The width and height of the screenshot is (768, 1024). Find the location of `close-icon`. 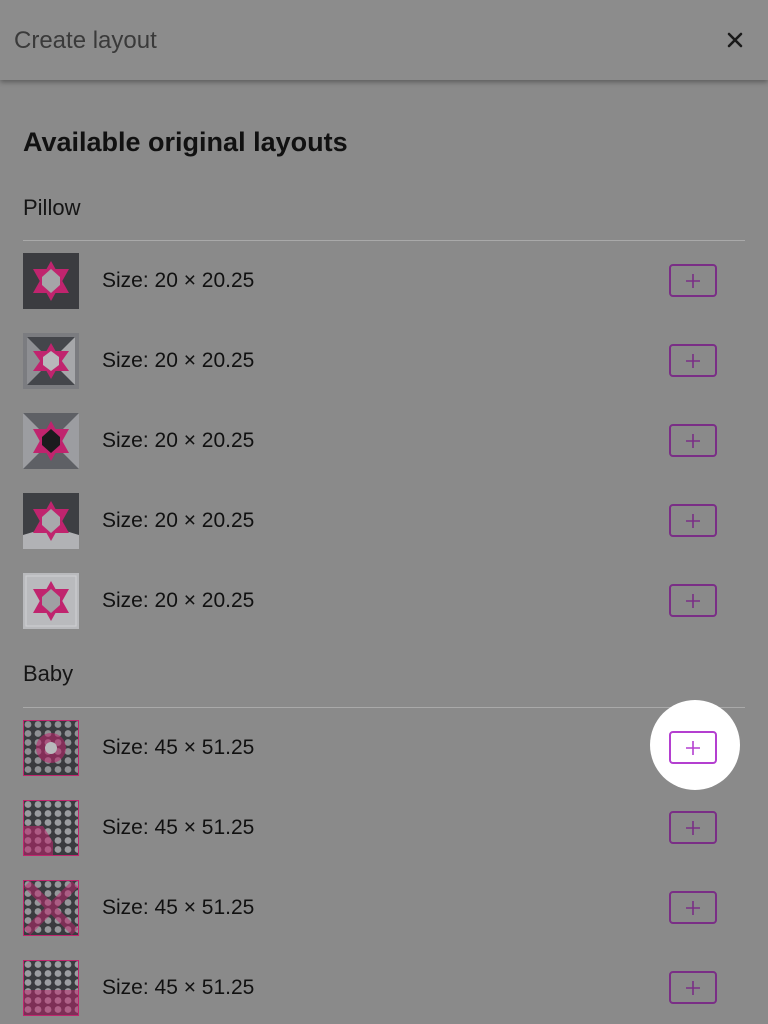

close-icon is located at coordinates (735, 40).